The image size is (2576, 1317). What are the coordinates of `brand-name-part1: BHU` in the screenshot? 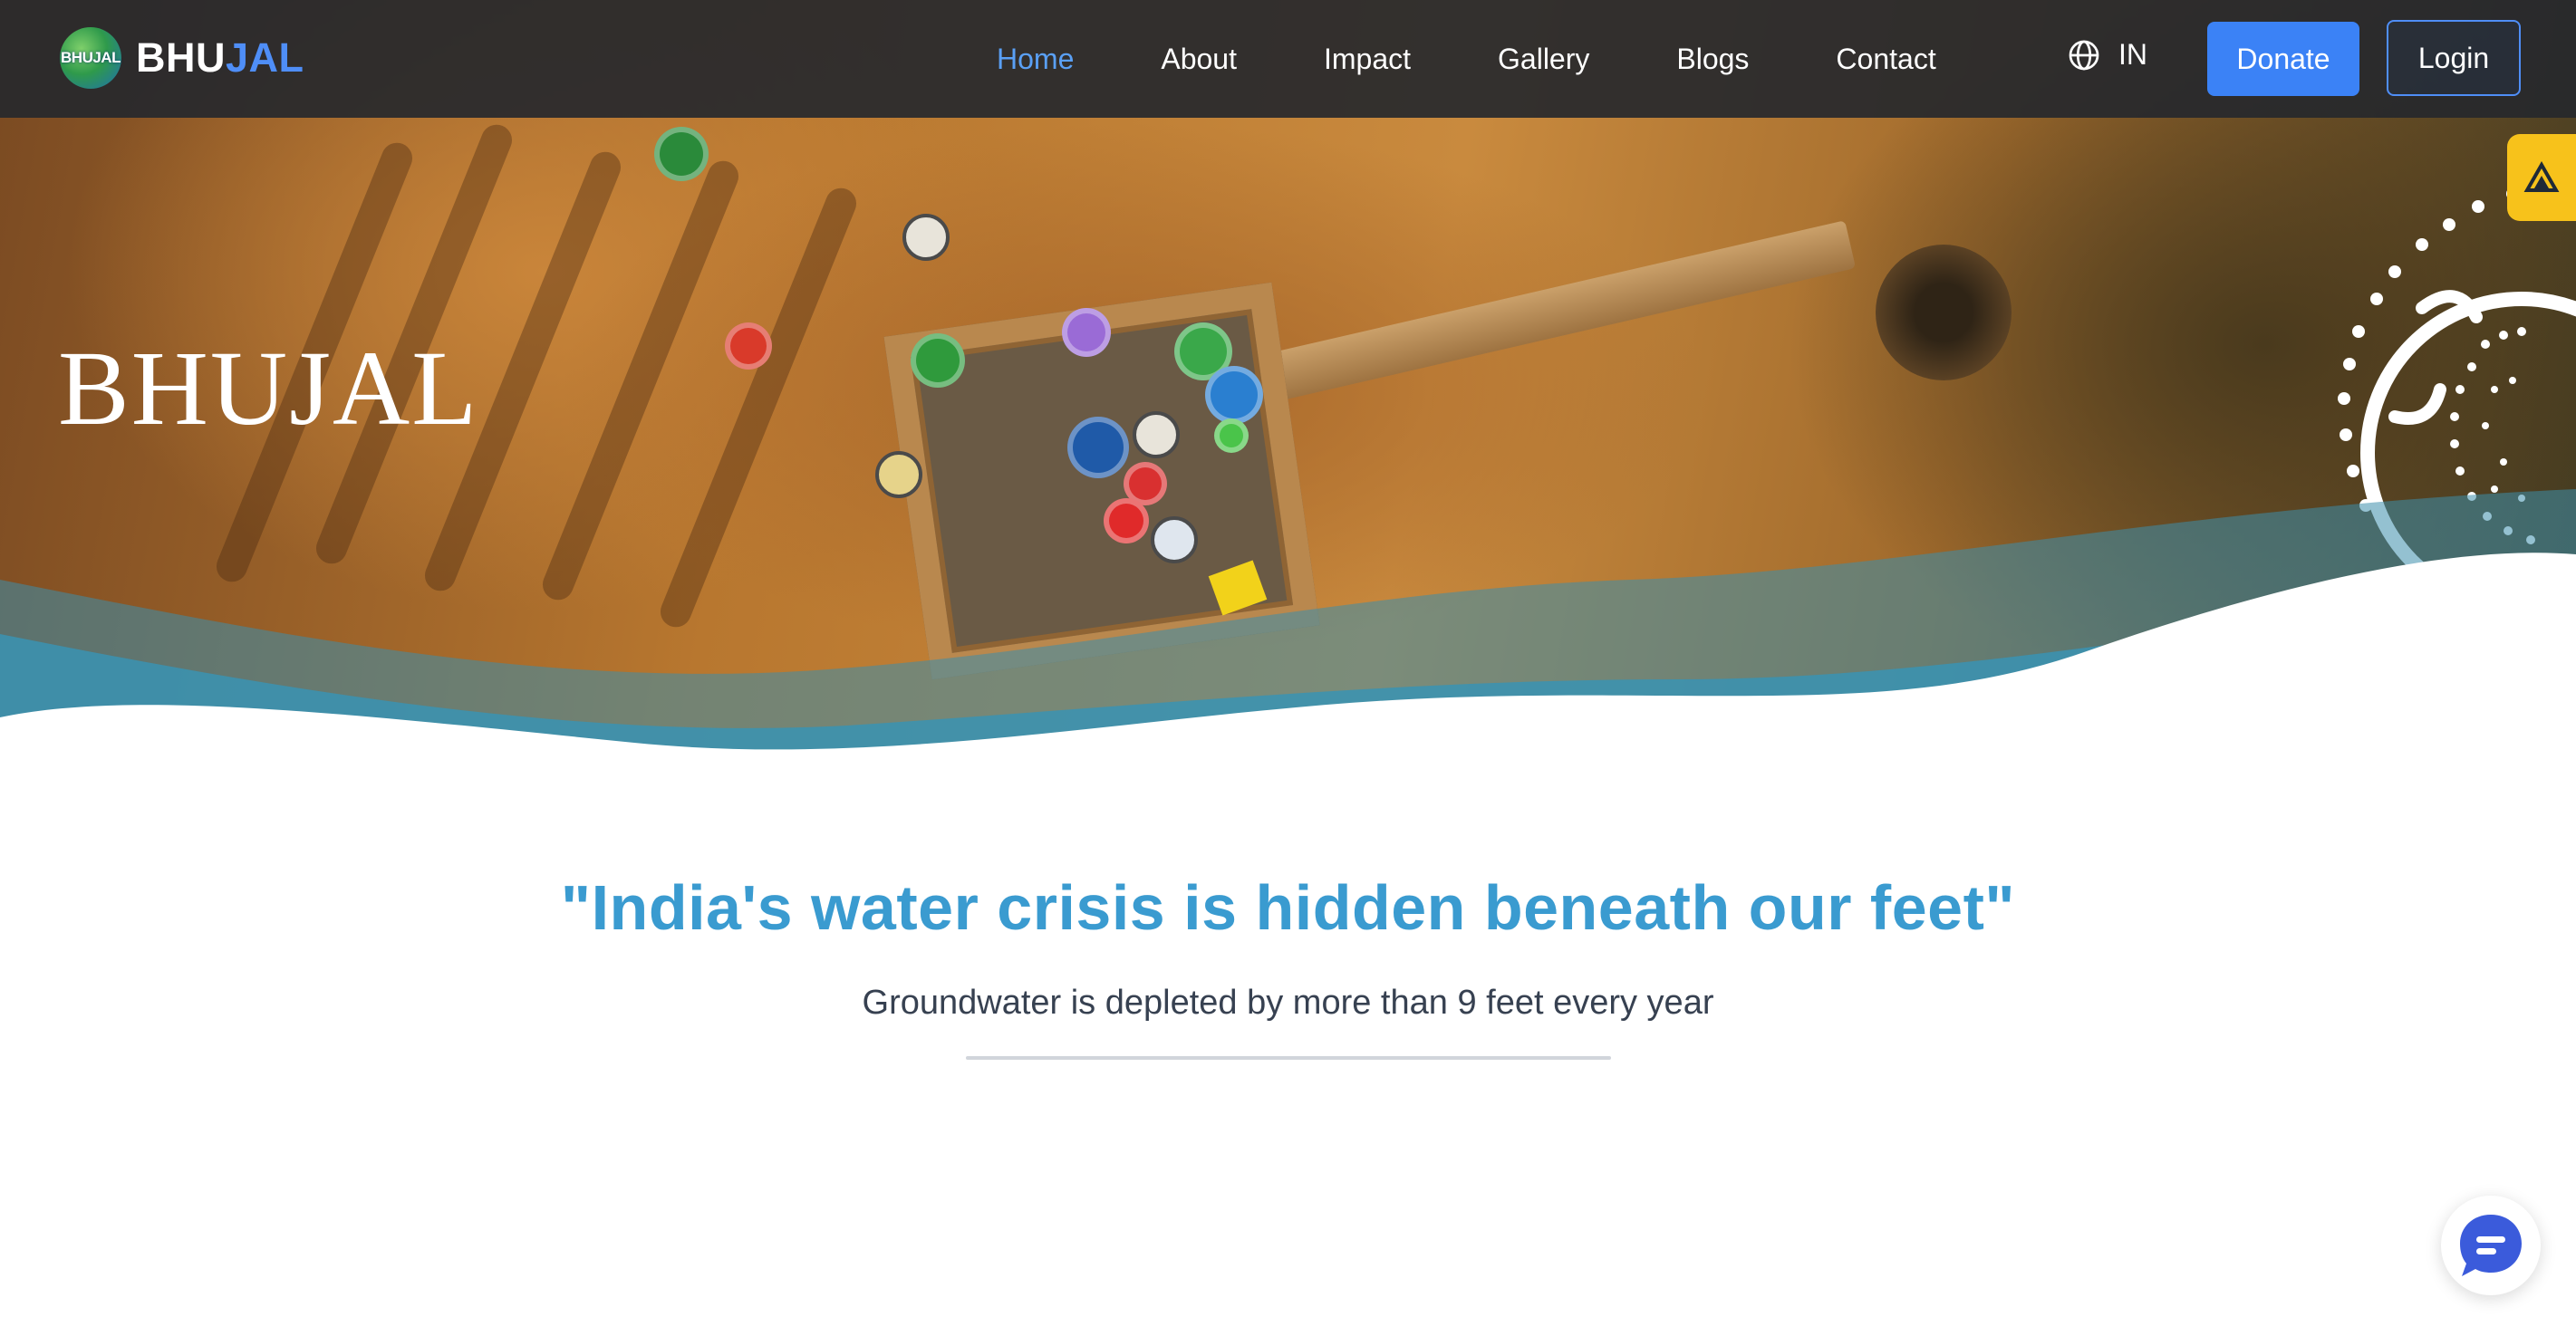 It's located at (181, 57).